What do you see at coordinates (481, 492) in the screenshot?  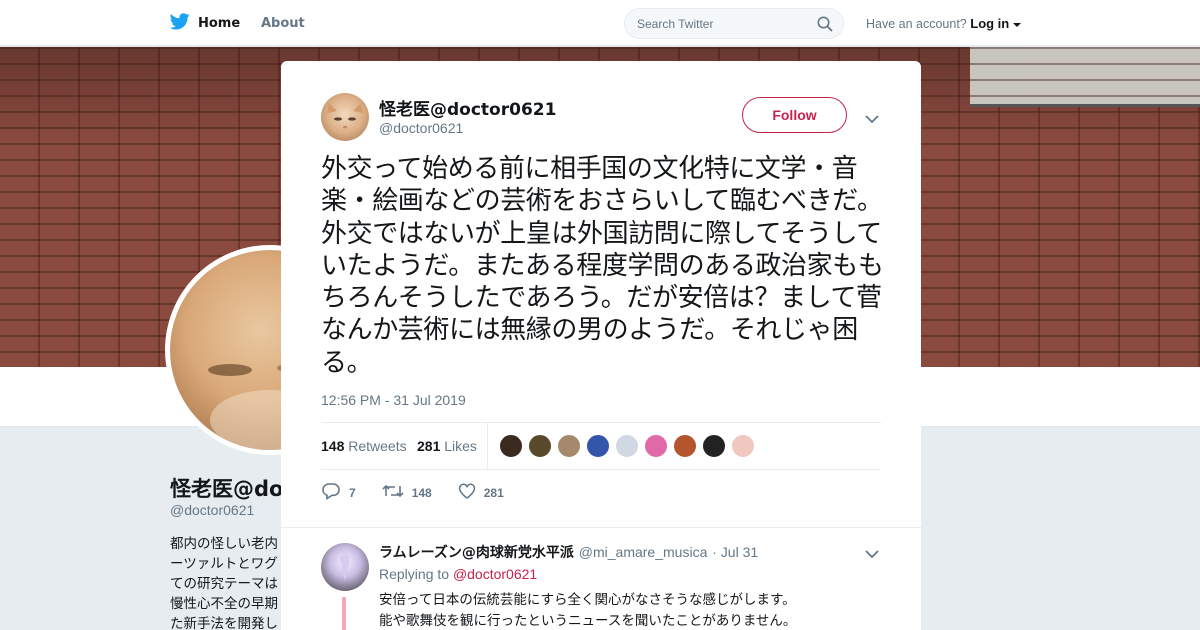 I see `like-action: 281` at bounding box center [481, 492].